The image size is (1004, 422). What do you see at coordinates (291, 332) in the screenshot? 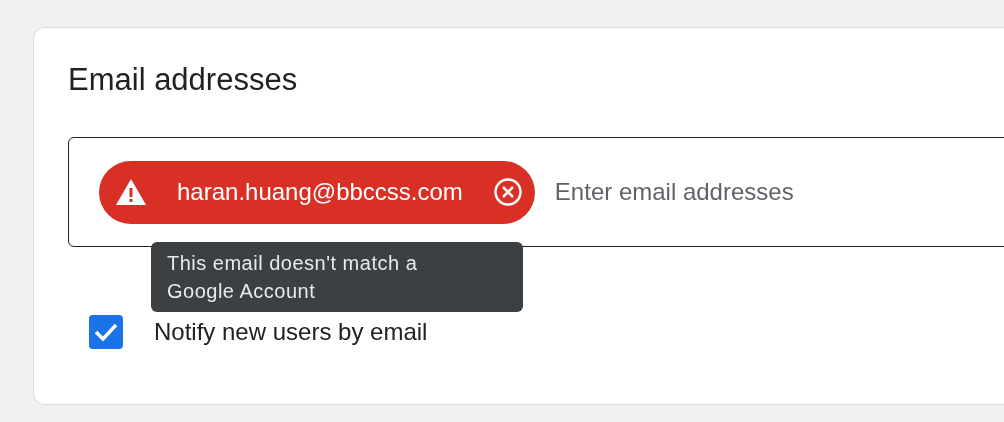
I see `checkbox-label: Notify new users by email` at bounding box center [291, 332].